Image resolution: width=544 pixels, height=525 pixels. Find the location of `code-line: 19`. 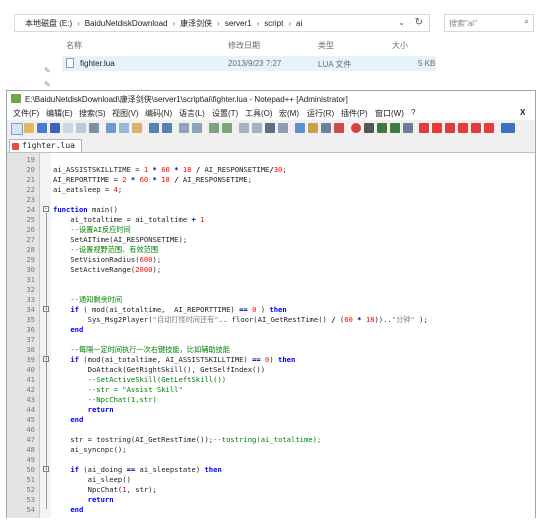

code-line: 19 is located at coordinates (271, 160).